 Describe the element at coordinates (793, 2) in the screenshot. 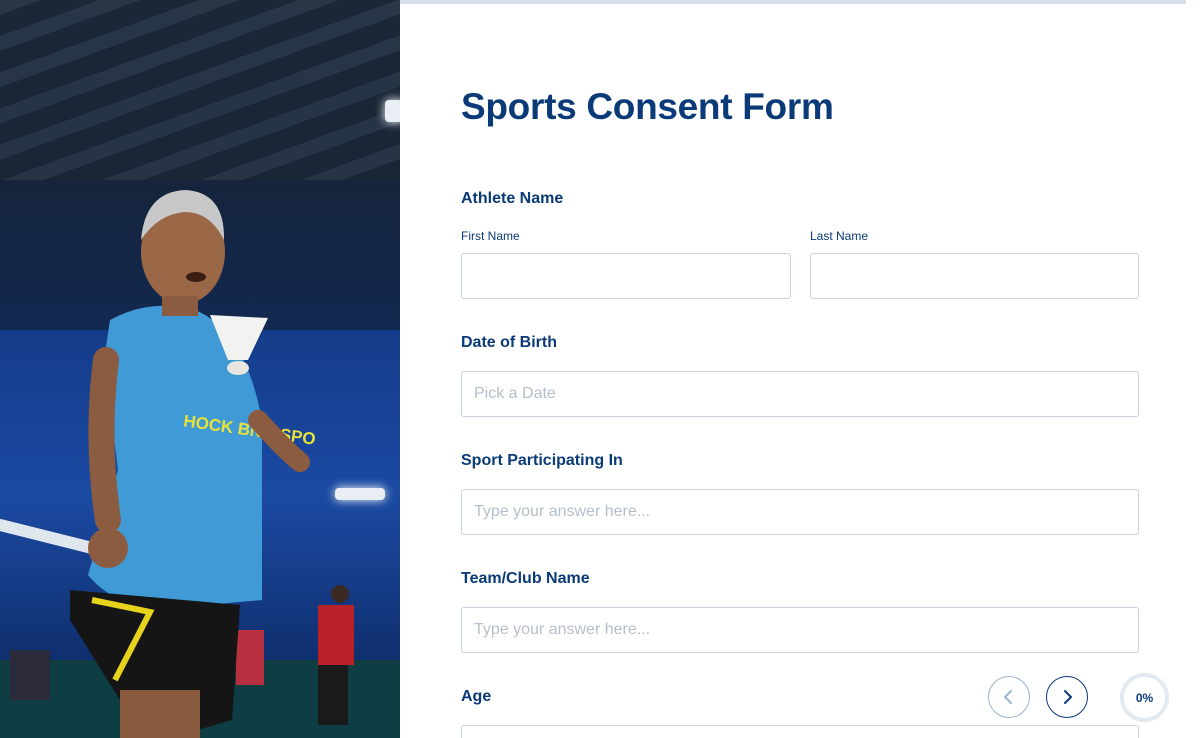

I see `top-progress-strip` at that location.